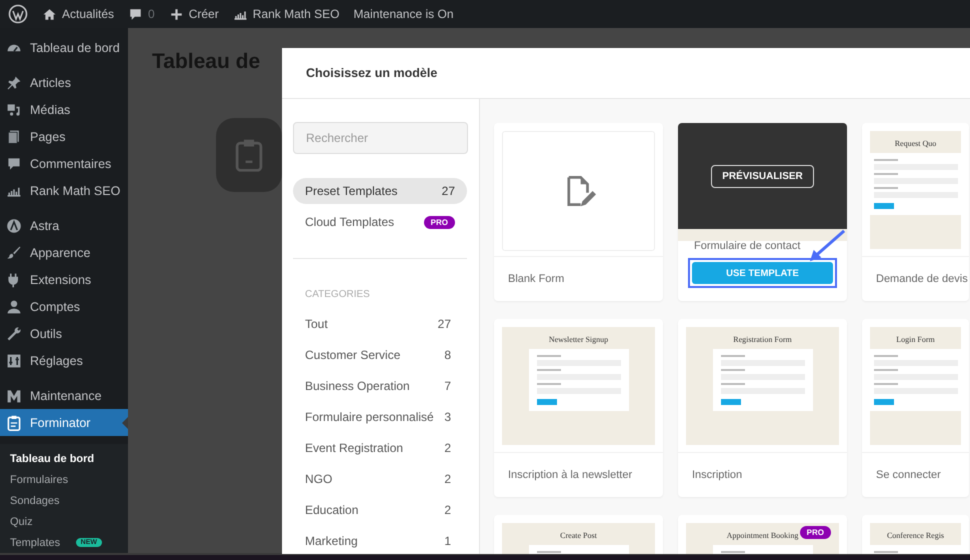  Describe the element at coordinates (64, 333) in the screenshot. I see `sidebar-item: Outils` at that location.